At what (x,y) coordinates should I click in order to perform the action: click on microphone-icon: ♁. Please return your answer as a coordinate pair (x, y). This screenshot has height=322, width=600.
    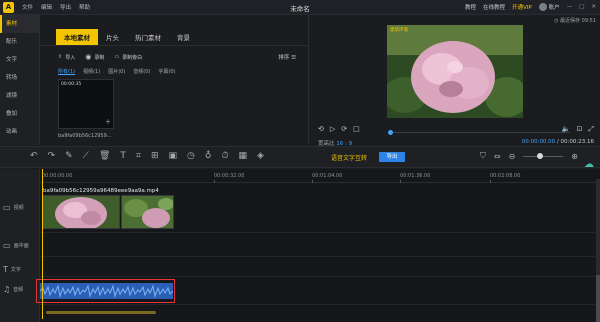
    Looking at the image, I should click on (208, 156).